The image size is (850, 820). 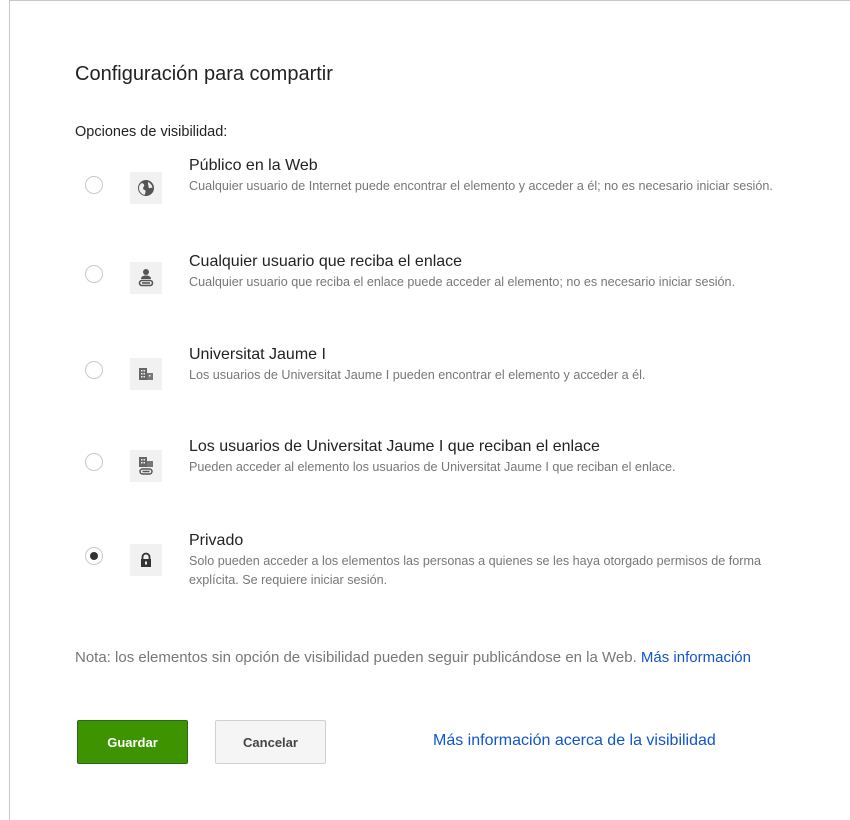 What do you see at coordinates (257, 354) in the screenshot?
I see `option-title: Universitat Jaume I` at bounding box center [257, 354].